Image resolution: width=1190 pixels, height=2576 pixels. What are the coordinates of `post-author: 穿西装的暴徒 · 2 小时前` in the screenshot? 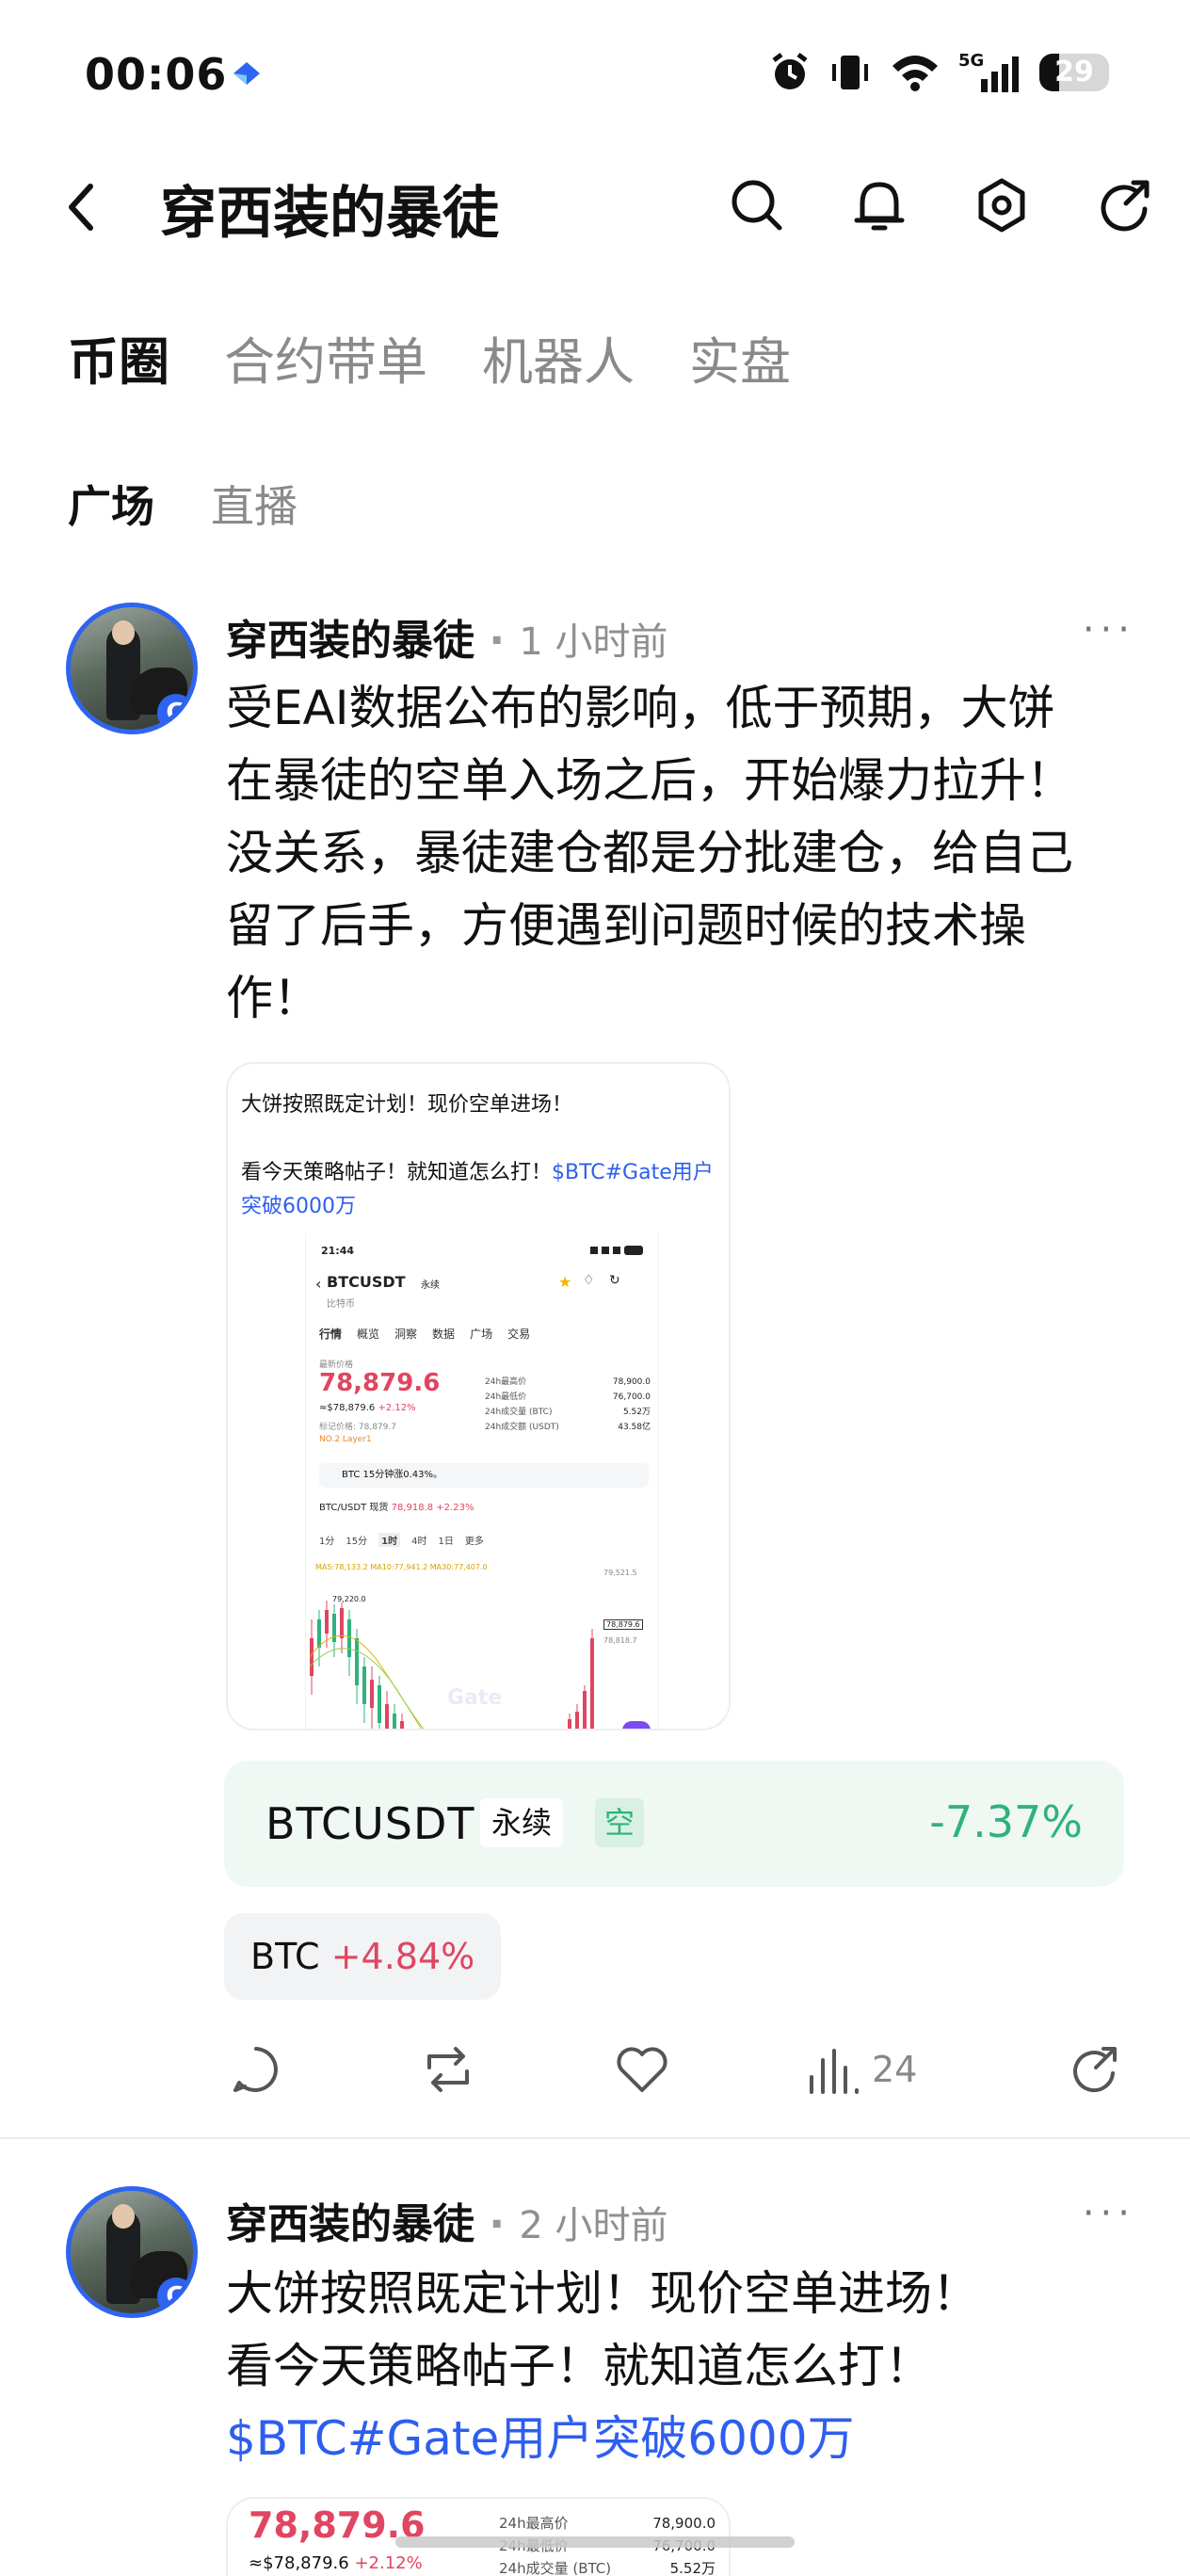 It's located at (447, 2220).